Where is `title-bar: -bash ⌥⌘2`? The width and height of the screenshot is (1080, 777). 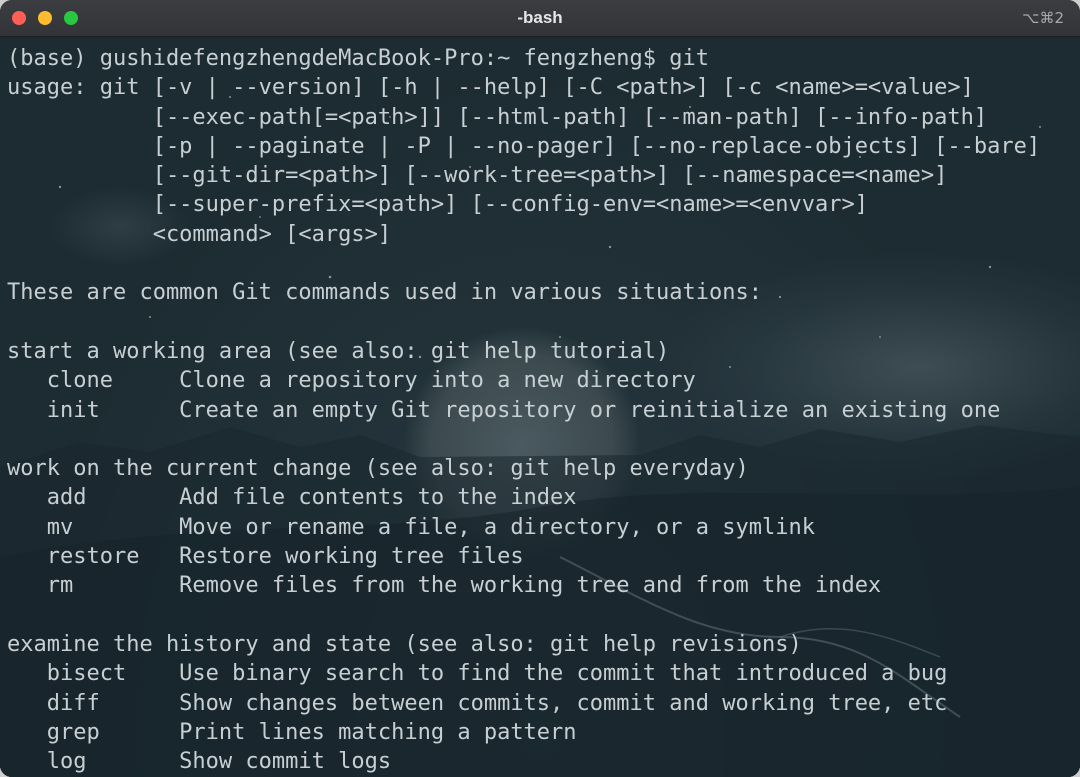
title-bar: -bash ⌥⌘2 is located at coordinates (540, 18).